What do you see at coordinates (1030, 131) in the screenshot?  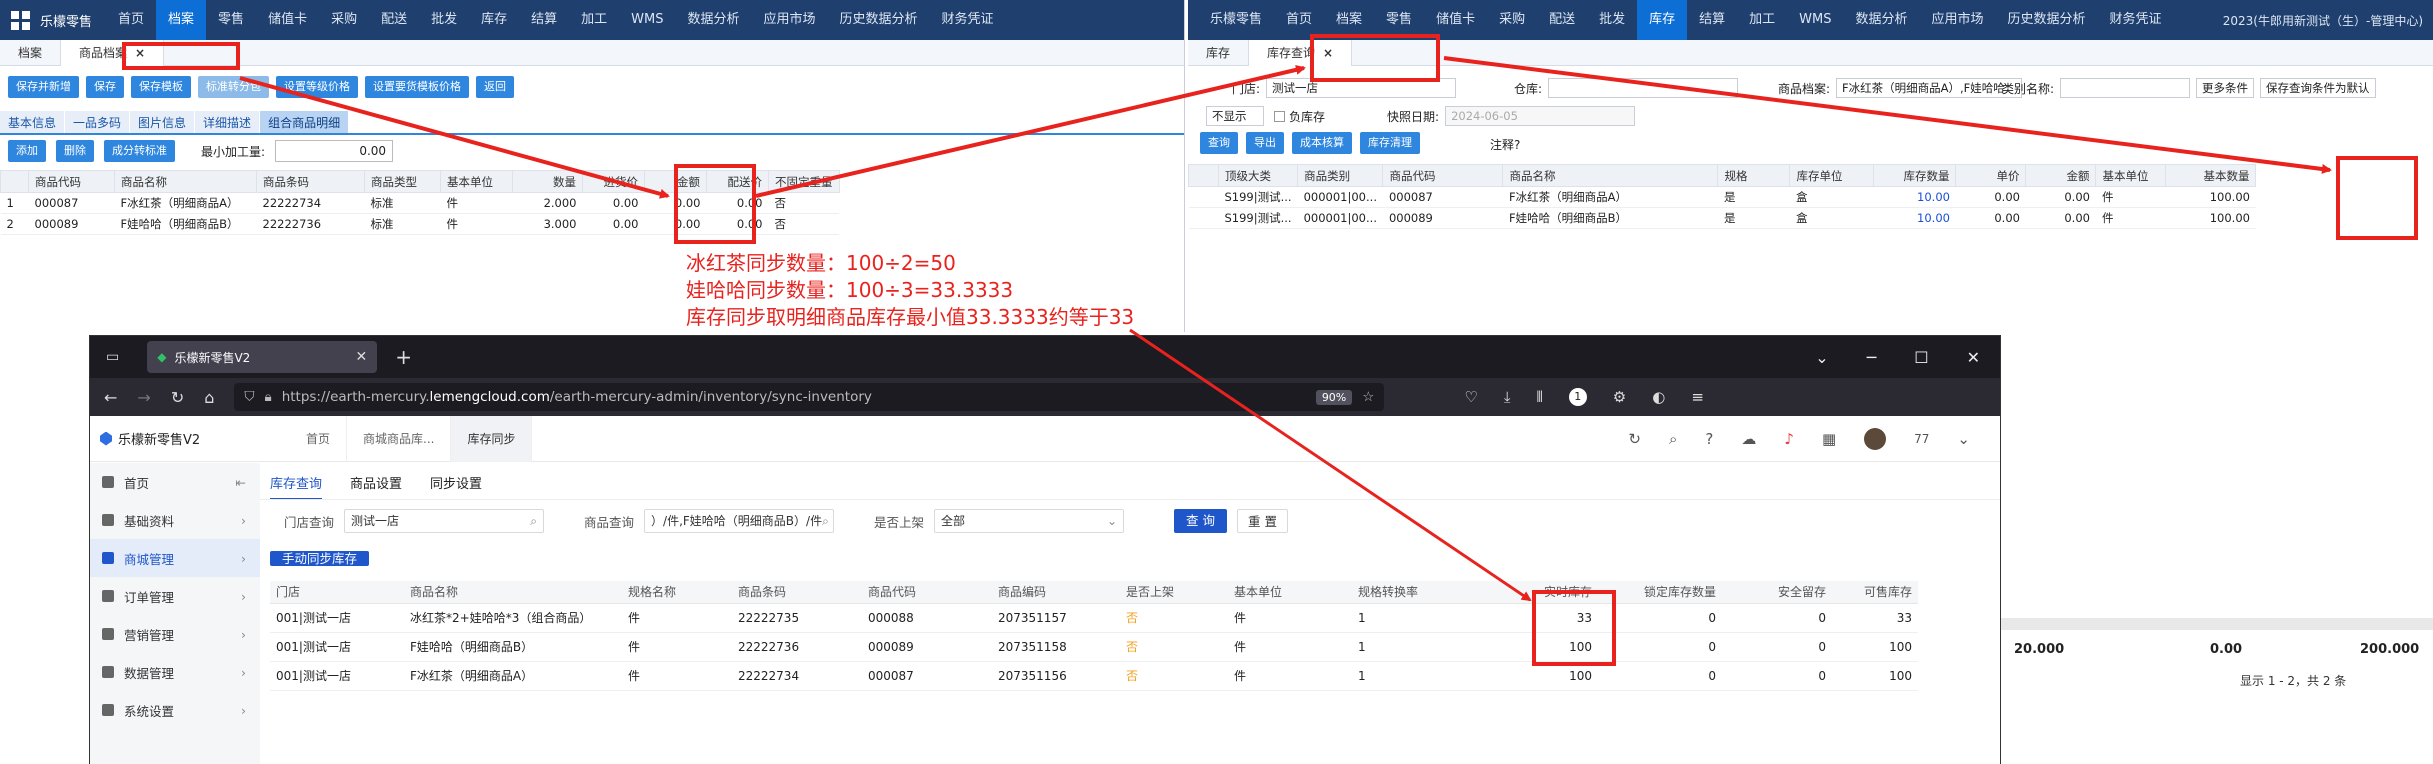 I see `arrow-qty-to-stock-tab` at bounding box center [1030, 131].